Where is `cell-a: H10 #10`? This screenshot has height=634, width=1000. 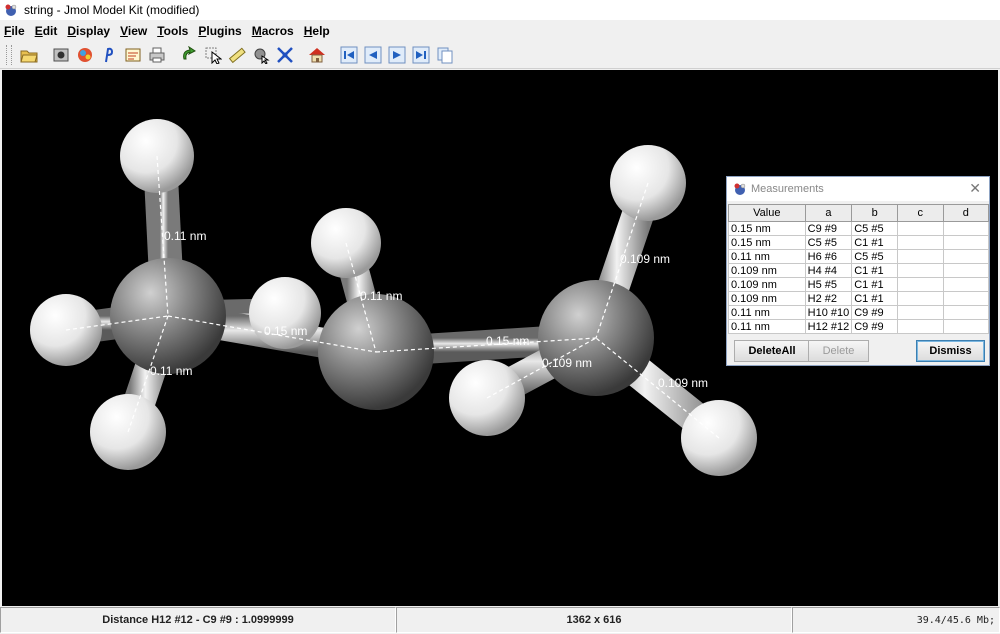 cell-a: H10 #10 is located at coordinates (828, 312).